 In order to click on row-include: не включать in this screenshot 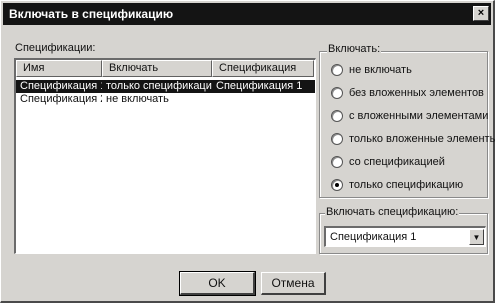, I will do `click(137, 99)`.